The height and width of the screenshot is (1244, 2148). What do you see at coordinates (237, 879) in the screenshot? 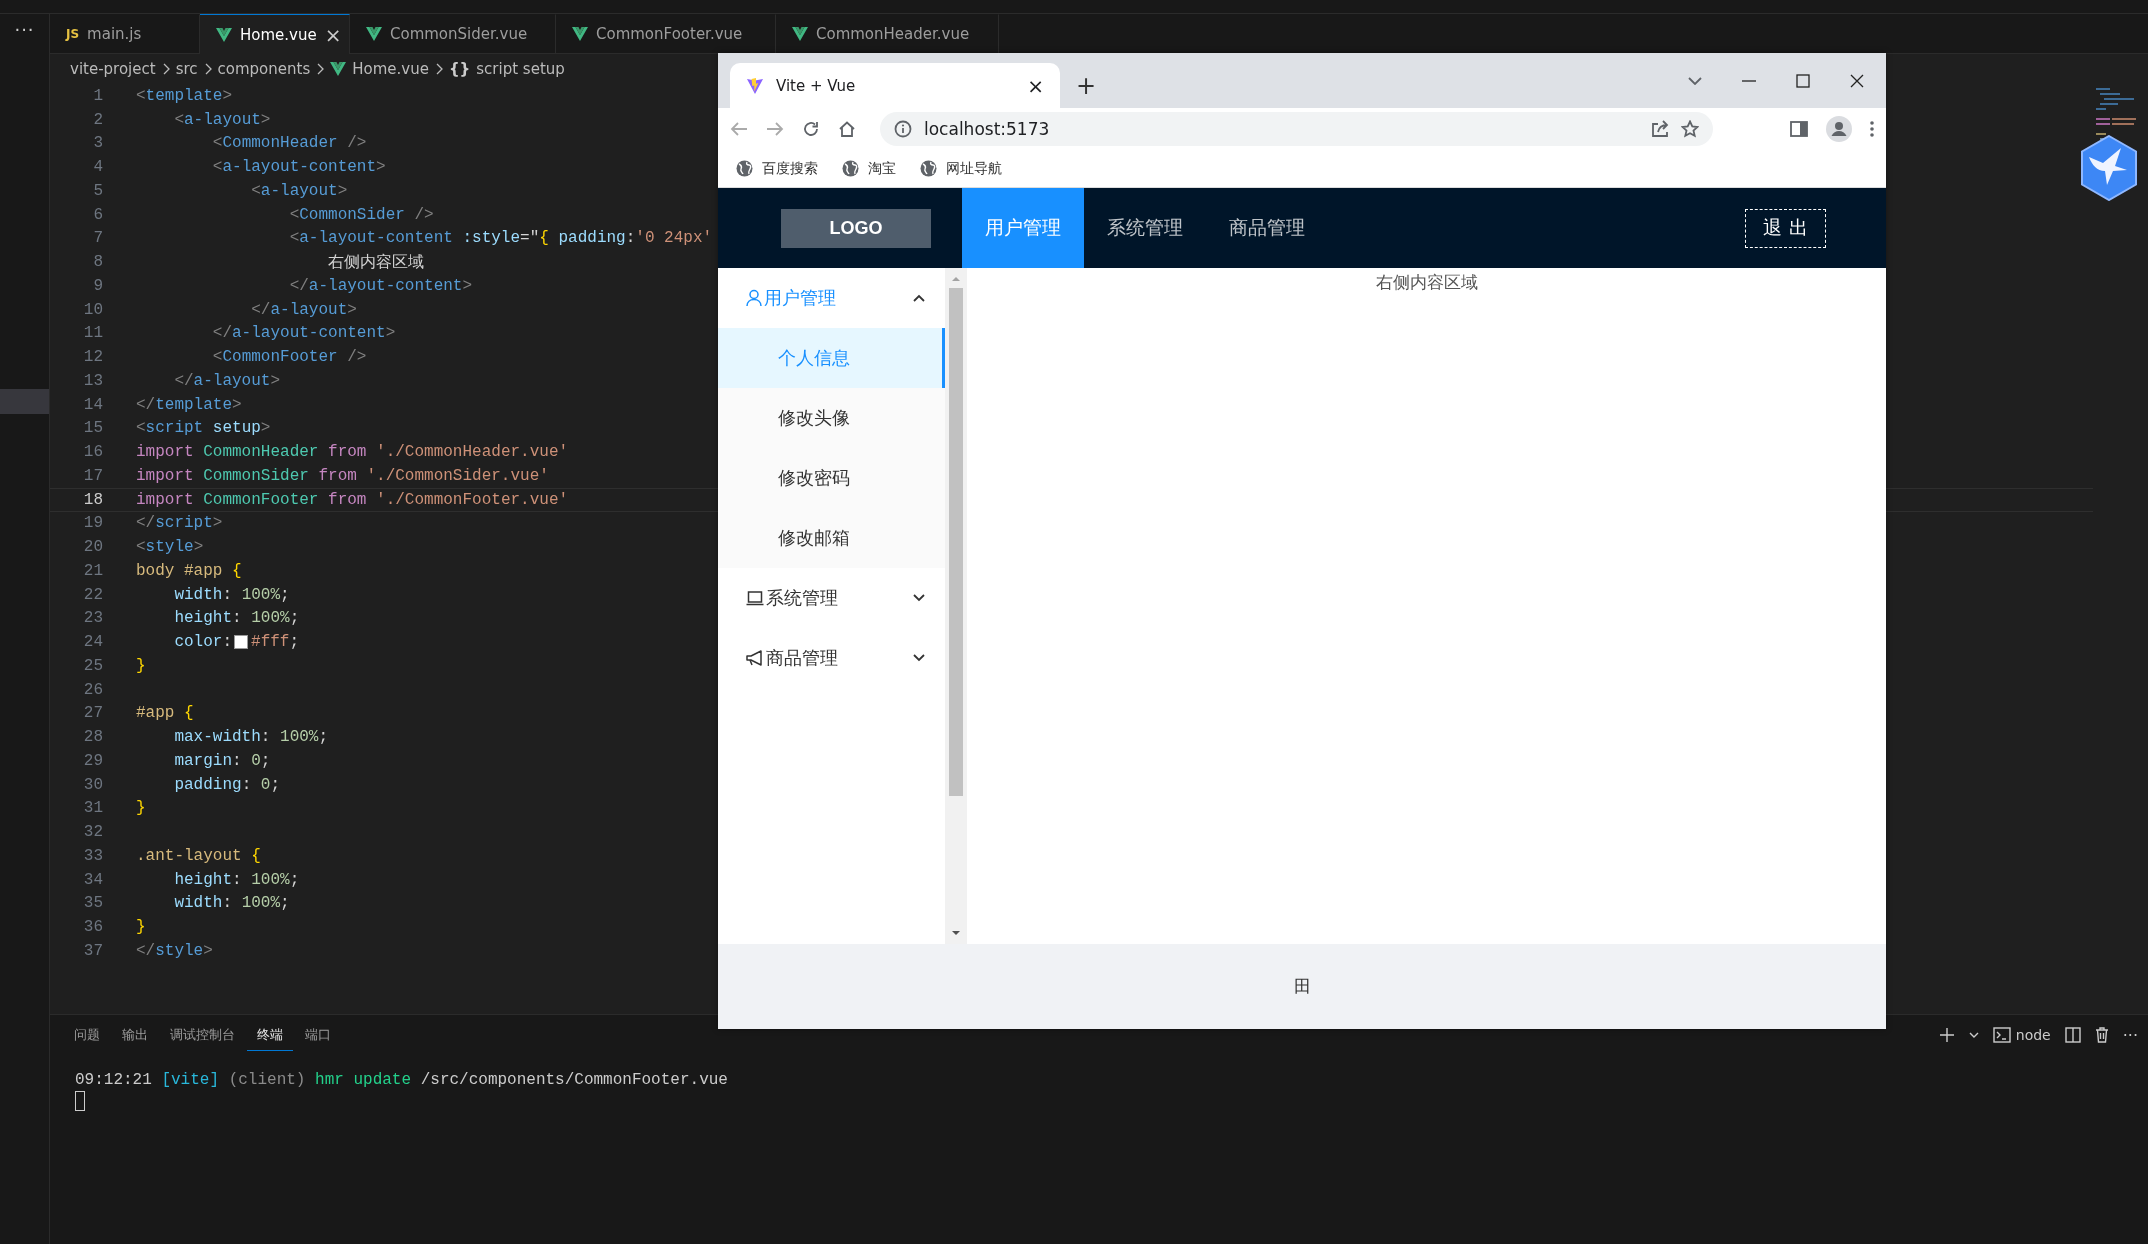
I see `code-text: height: 100%;` at bounding box center [237, 879].